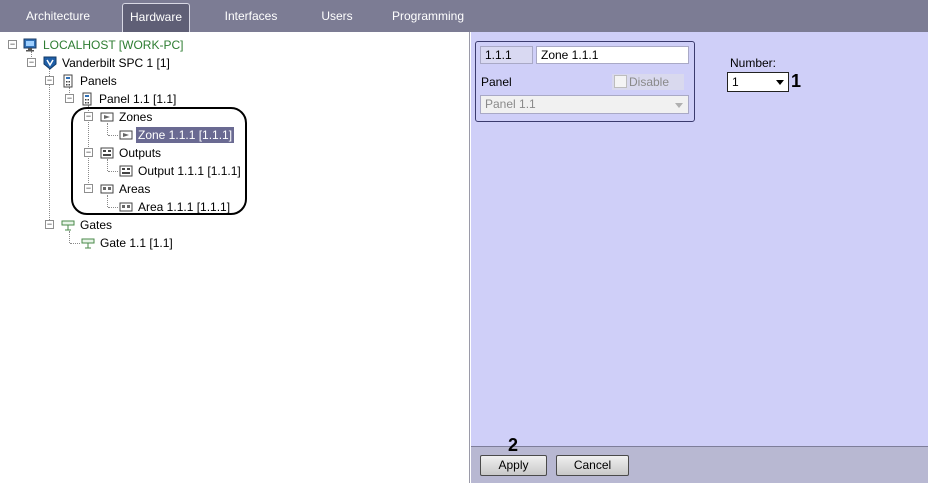 The width and height of the screenshot is (928, 483). I want to click on object-name-field: Zone 1.1.1, so click(612, 55).